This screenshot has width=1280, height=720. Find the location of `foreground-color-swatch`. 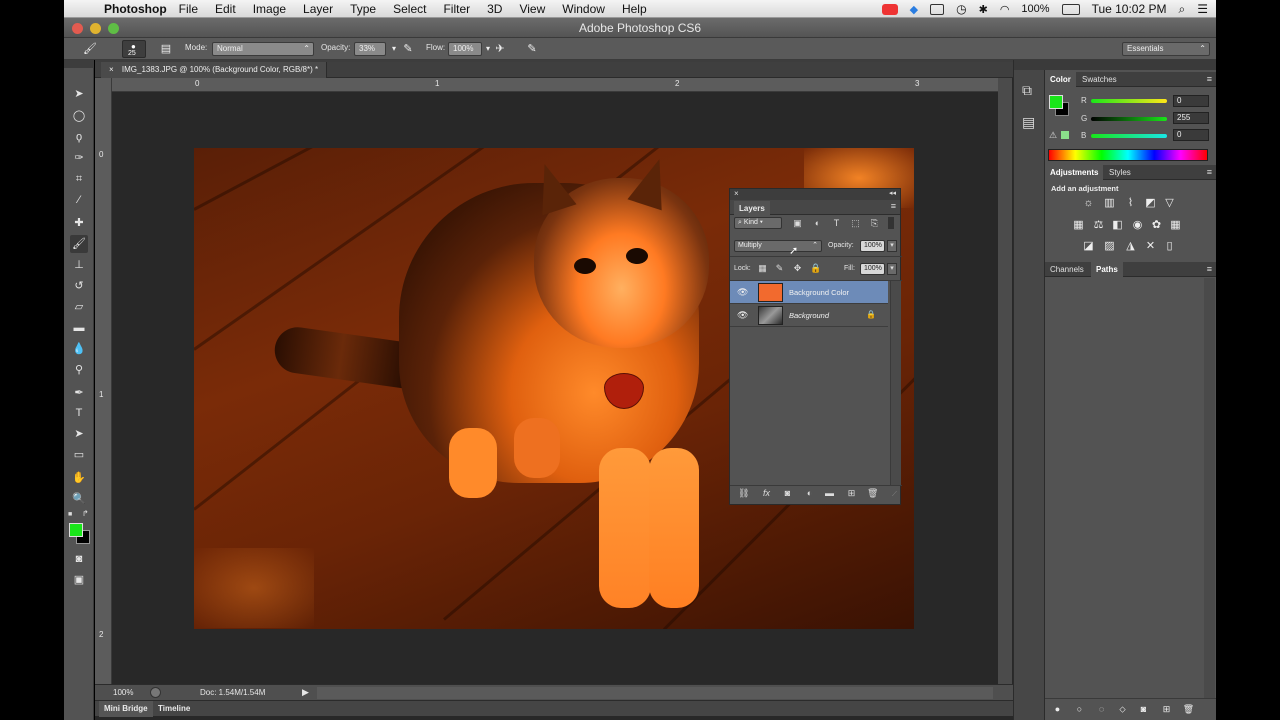

foreground-color-swatch is located at coordinates (76, 530).